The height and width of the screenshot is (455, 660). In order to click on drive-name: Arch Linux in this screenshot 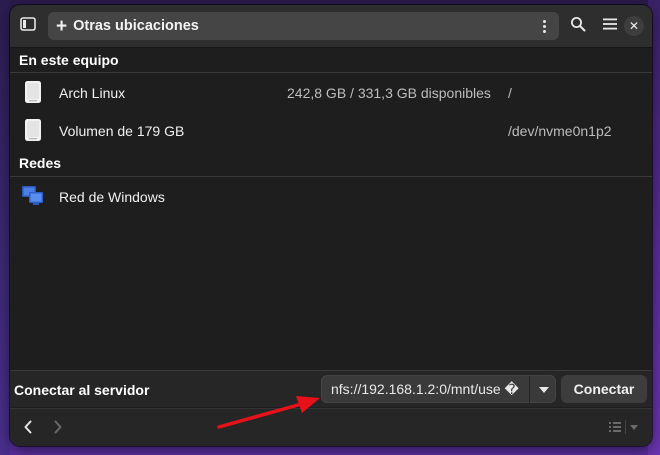, I will do `click(92, 93)`.